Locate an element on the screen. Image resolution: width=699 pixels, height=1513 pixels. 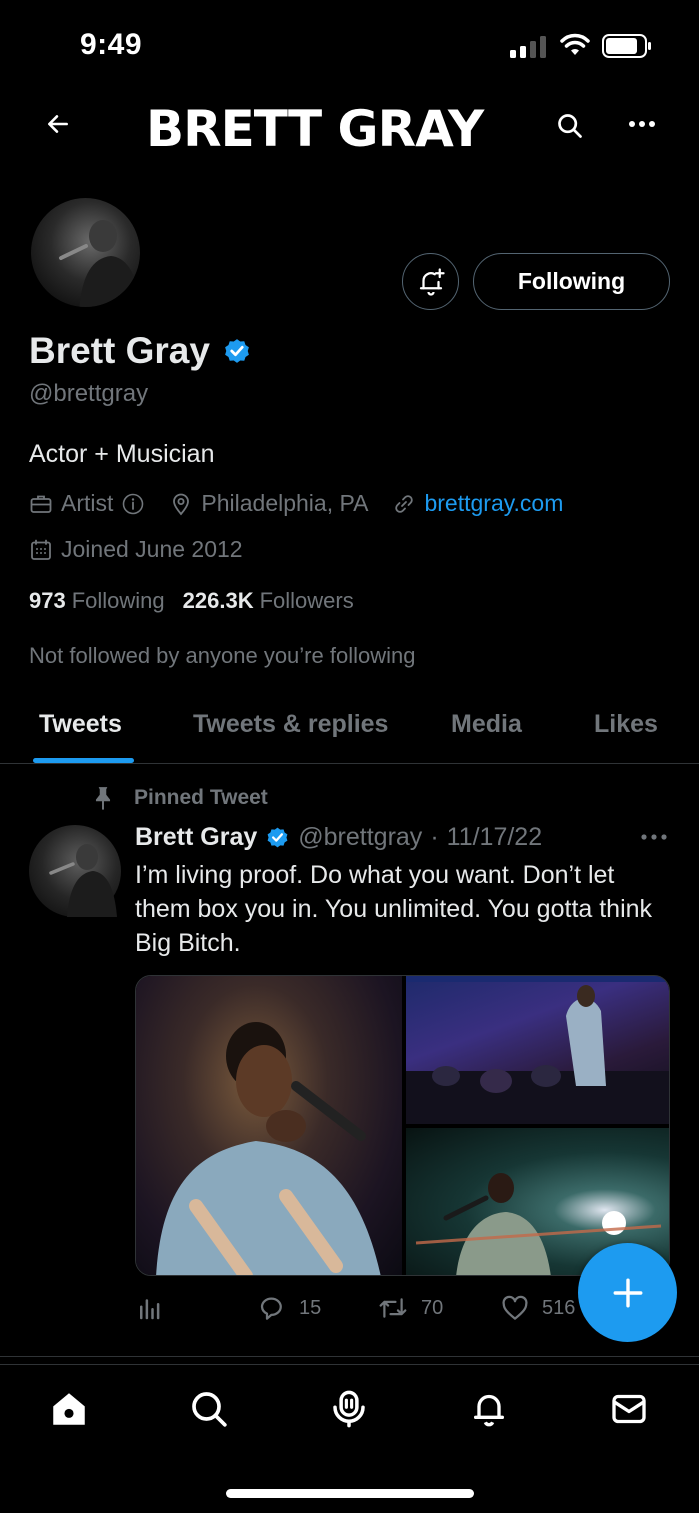
mail-icon is located at coordinates (629, 1409).